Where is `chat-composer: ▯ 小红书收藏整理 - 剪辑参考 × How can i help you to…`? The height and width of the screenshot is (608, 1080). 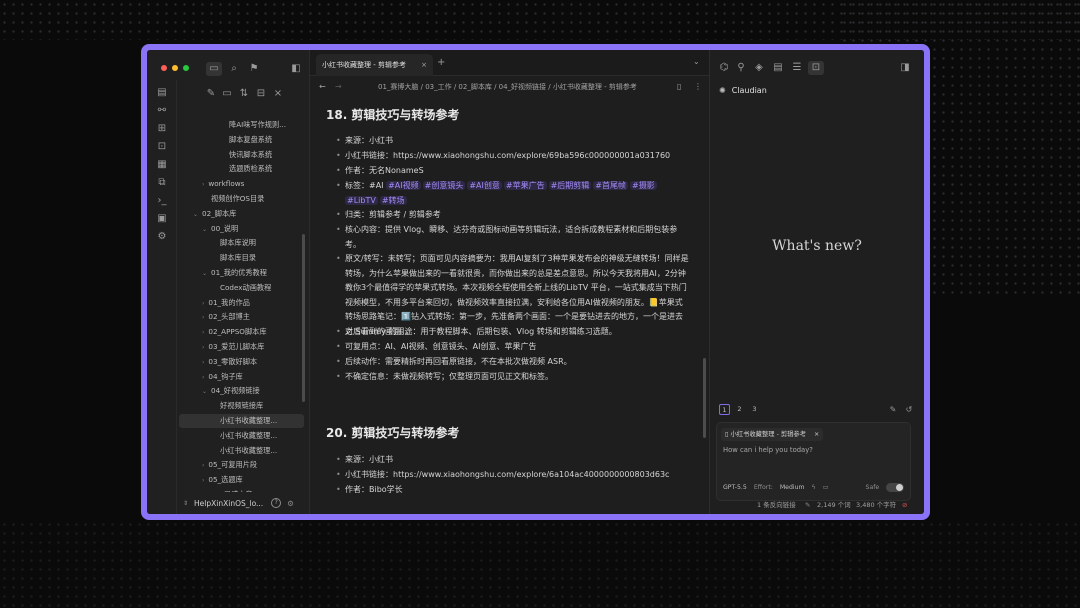
chat-composer: ▯ 小红书收藏整理 - 剪辑参考 × How can i help you to… is located at coordinates (813, 461).